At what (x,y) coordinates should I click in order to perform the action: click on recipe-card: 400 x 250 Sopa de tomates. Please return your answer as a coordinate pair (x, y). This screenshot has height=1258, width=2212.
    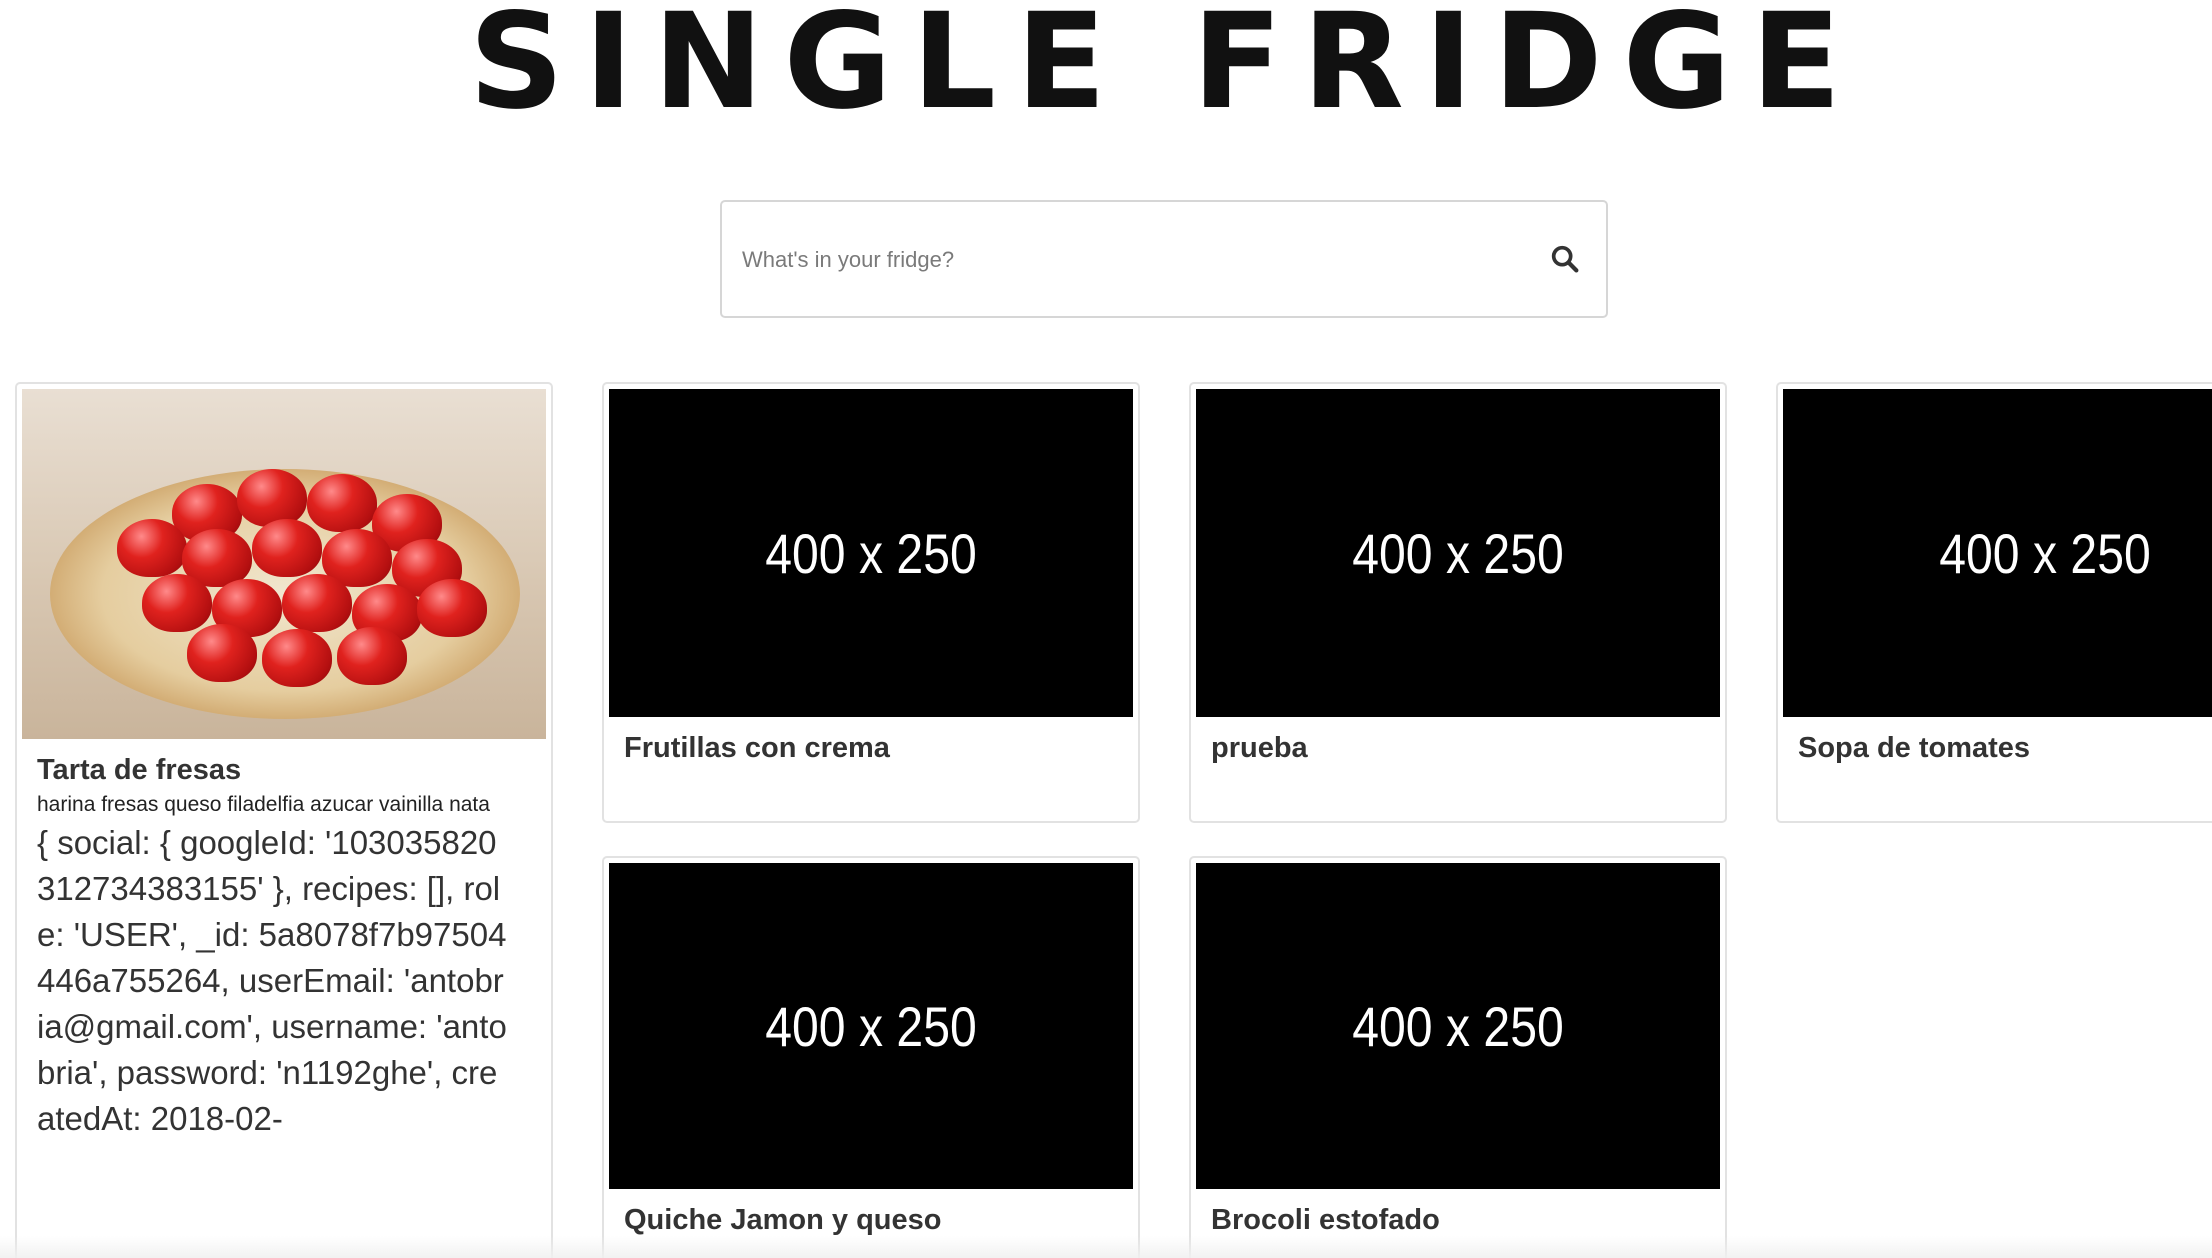
    Looking at the image, I should click on (1994, 602).